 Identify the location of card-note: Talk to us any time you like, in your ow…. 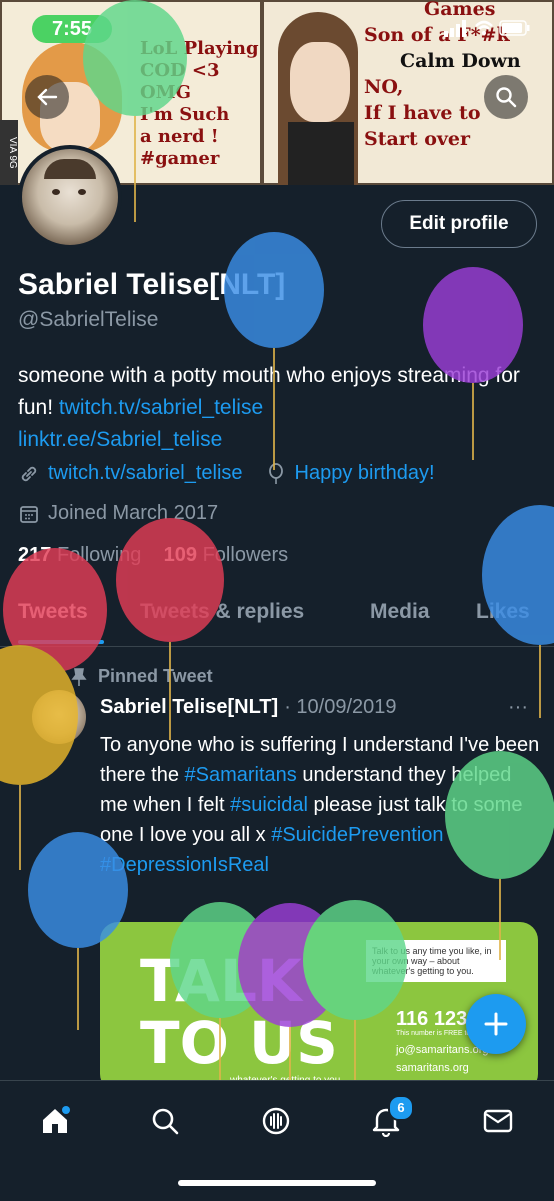
(436, 961).